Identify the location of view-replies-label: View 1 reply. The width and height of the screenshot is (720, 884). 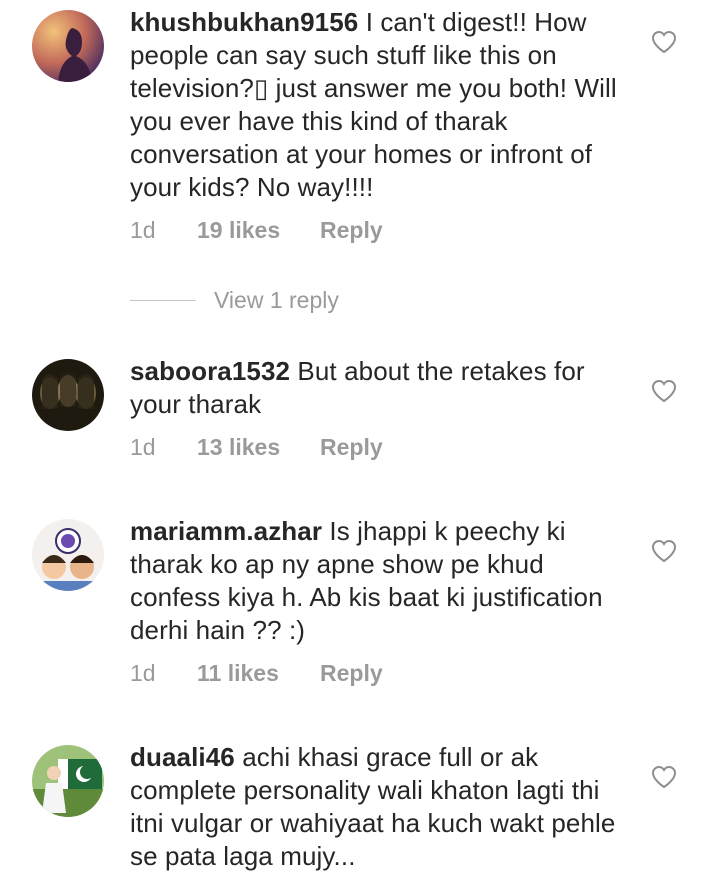
(276, 300).